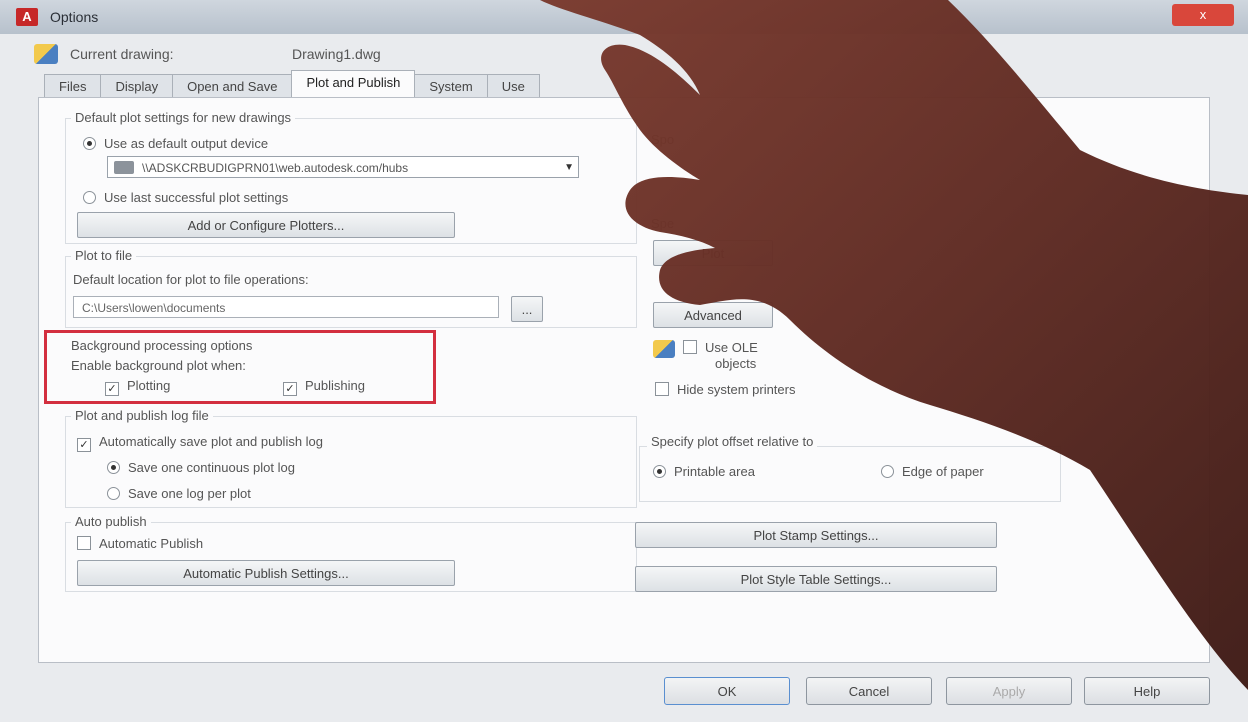  Describe the element at coordinates (713, 253) in the screenshot. I see `right-plot-button: Plot` at that location.